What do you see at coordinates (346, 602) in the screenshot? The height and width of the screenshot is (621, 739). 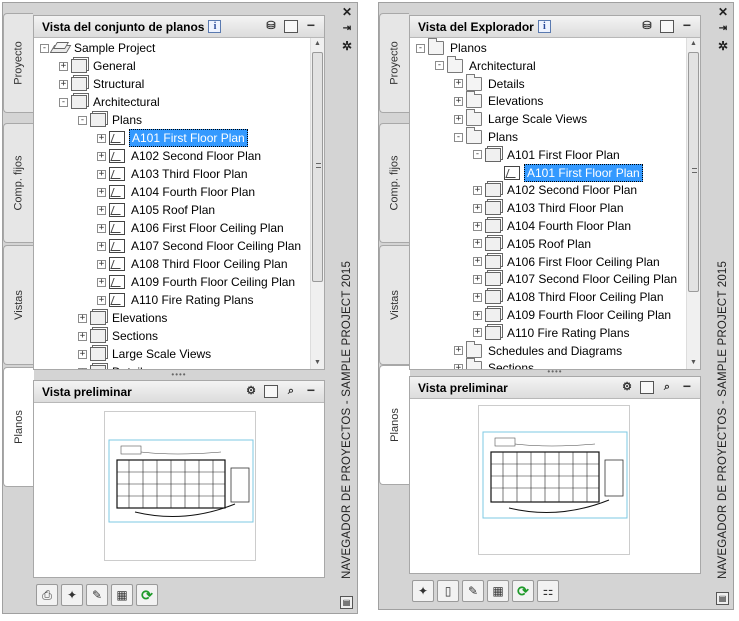 I see `palette-settings-icon: ▤` at bounding box center [346, 602].